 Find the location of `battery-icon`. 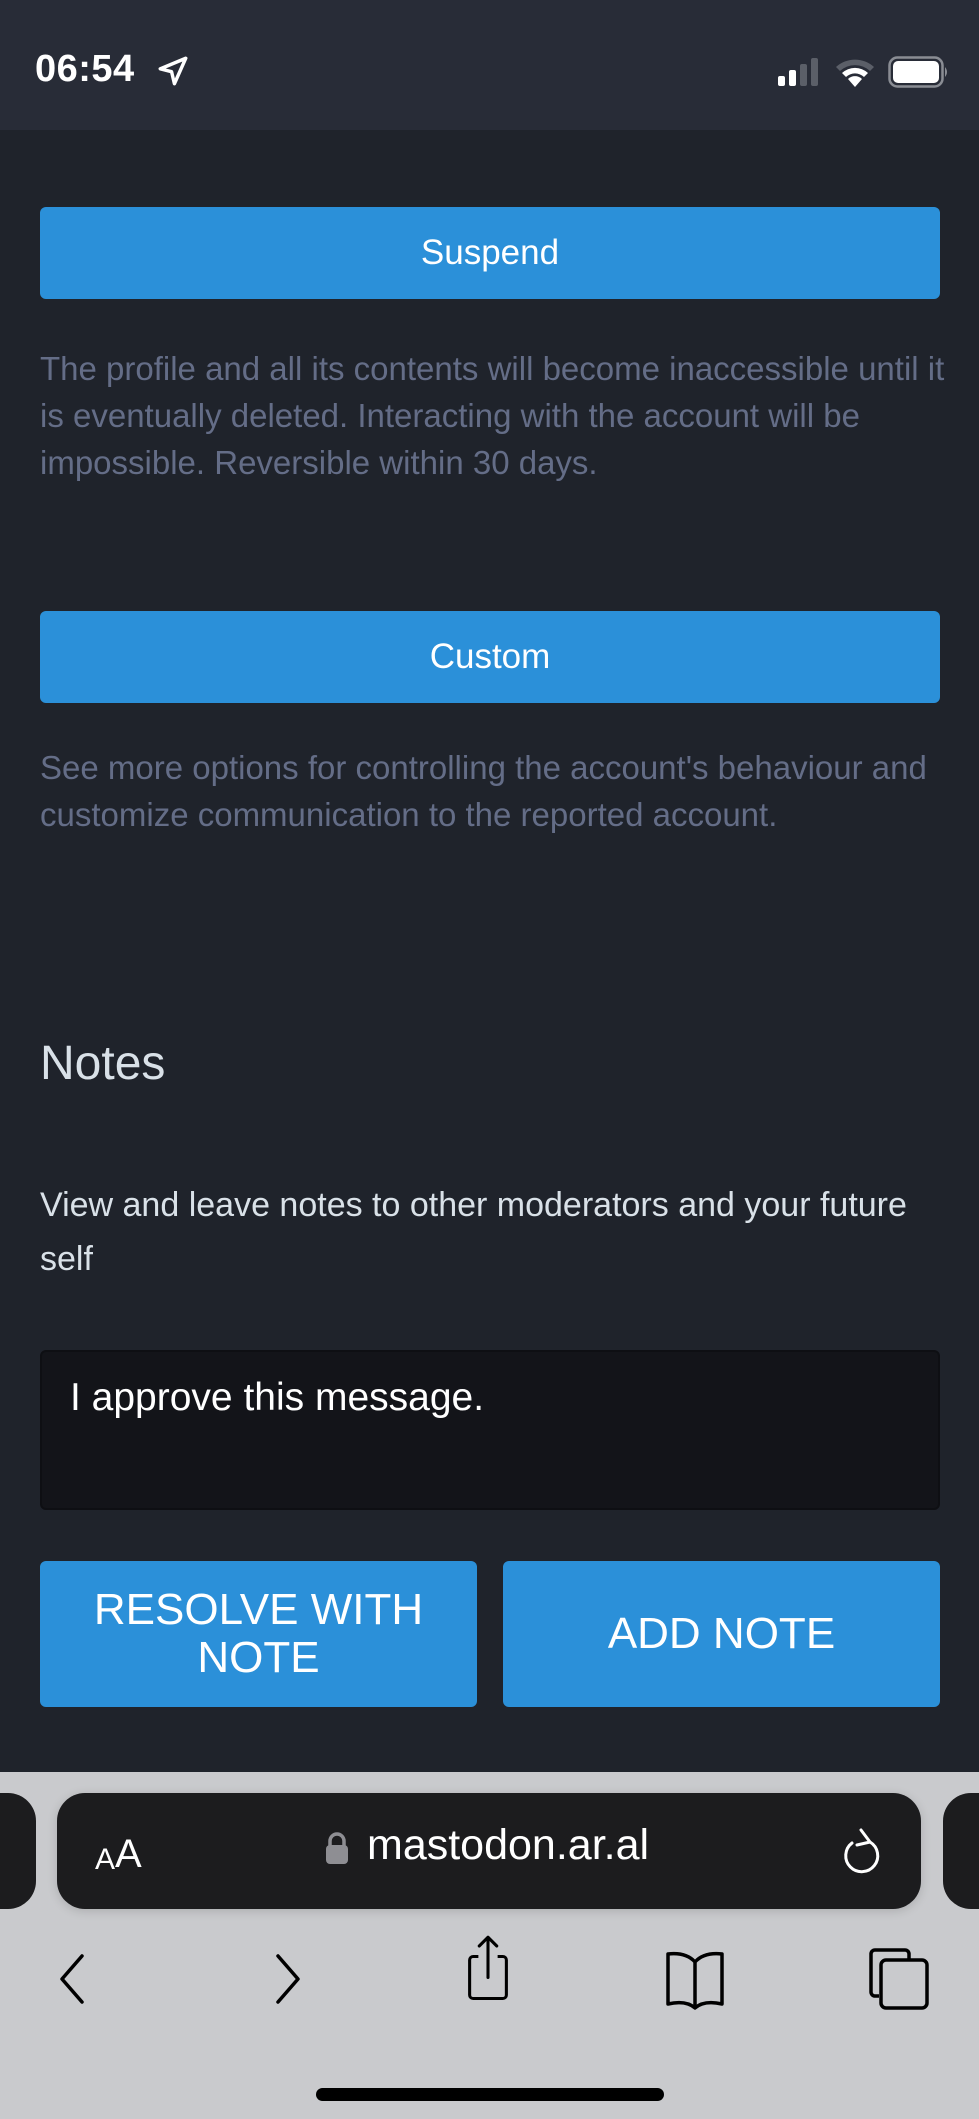

battery-icon is located at coordinates (917, 72).